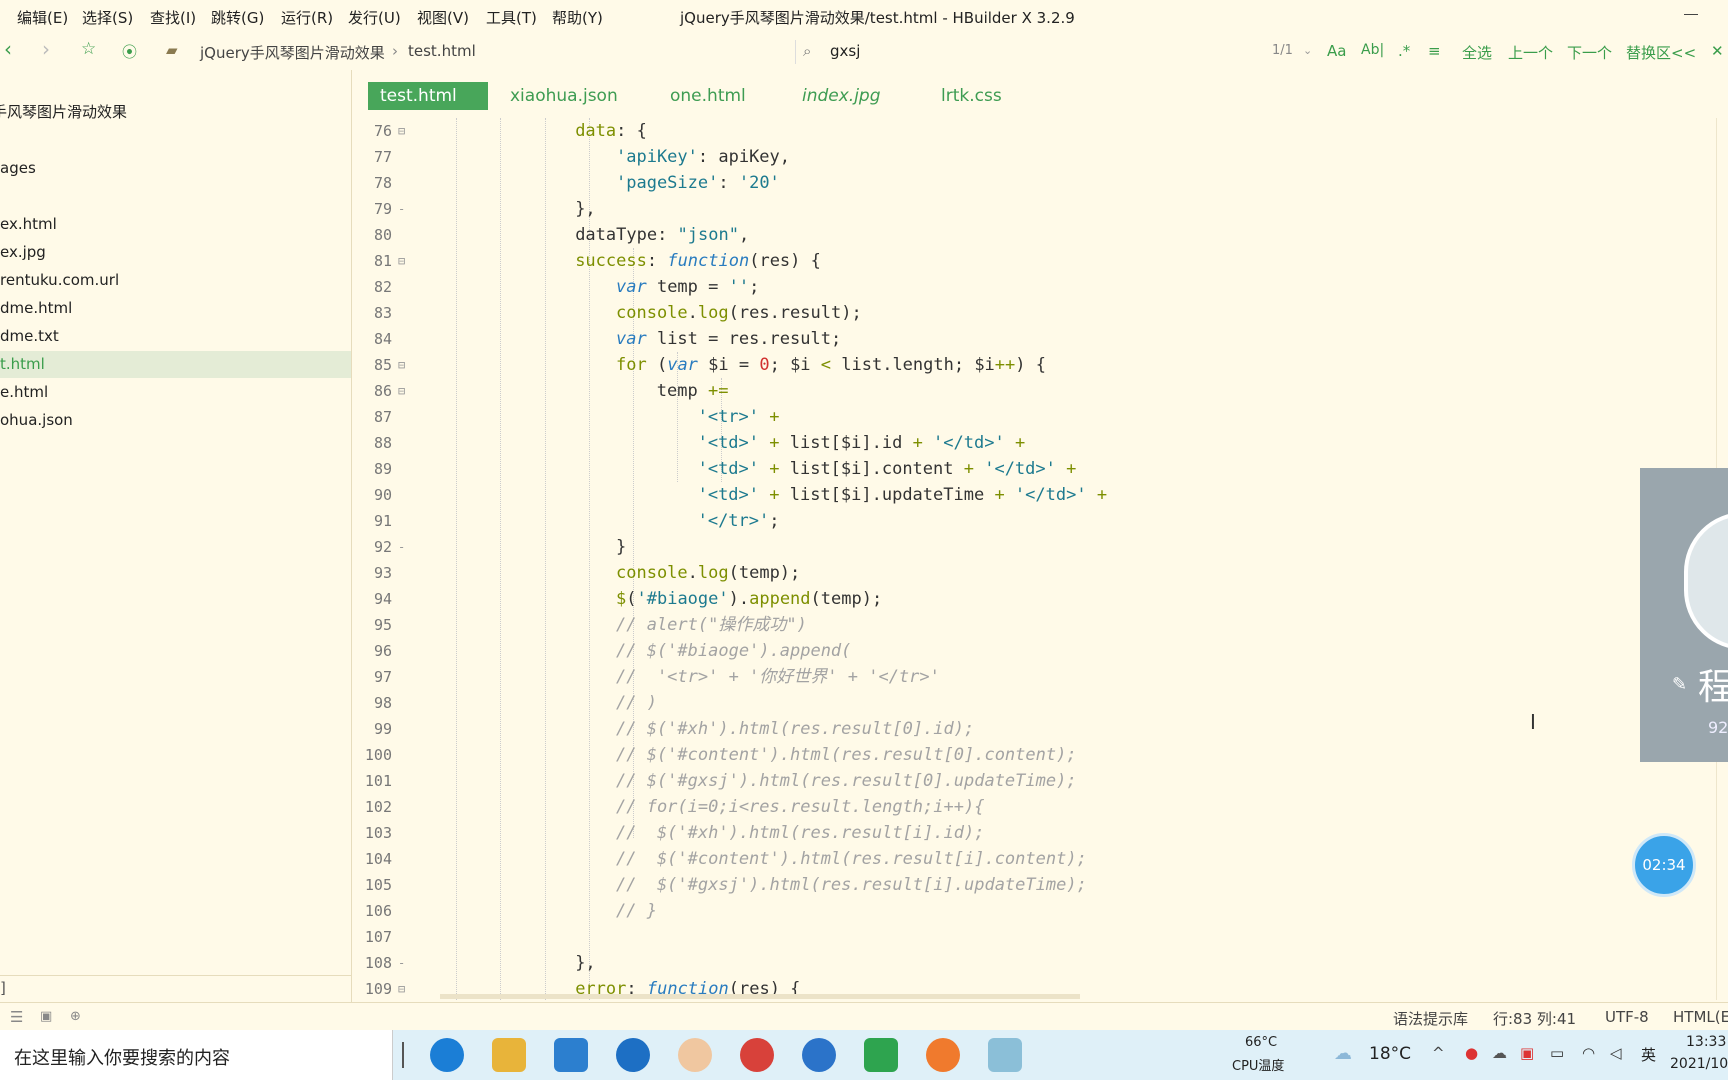  I want to click on code-line: 'pageSize': '20', so click(698, 183).